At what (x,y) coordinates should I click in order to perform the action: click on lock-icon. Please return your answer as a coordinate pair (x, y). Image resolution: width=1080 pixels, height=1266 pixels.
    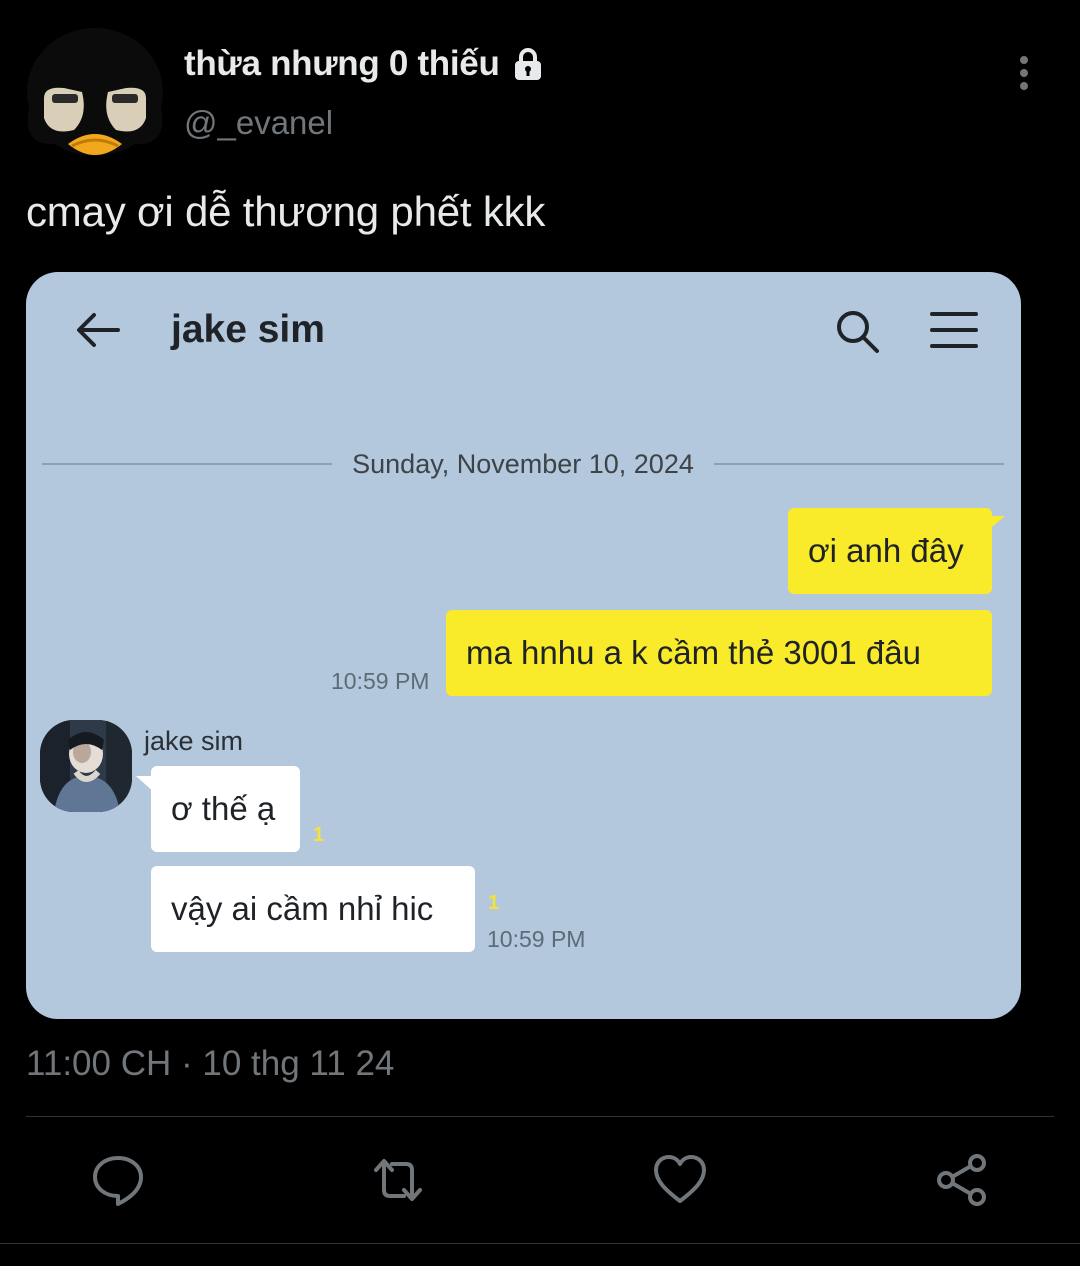
    Looking at the image, I should click on (528, 64).